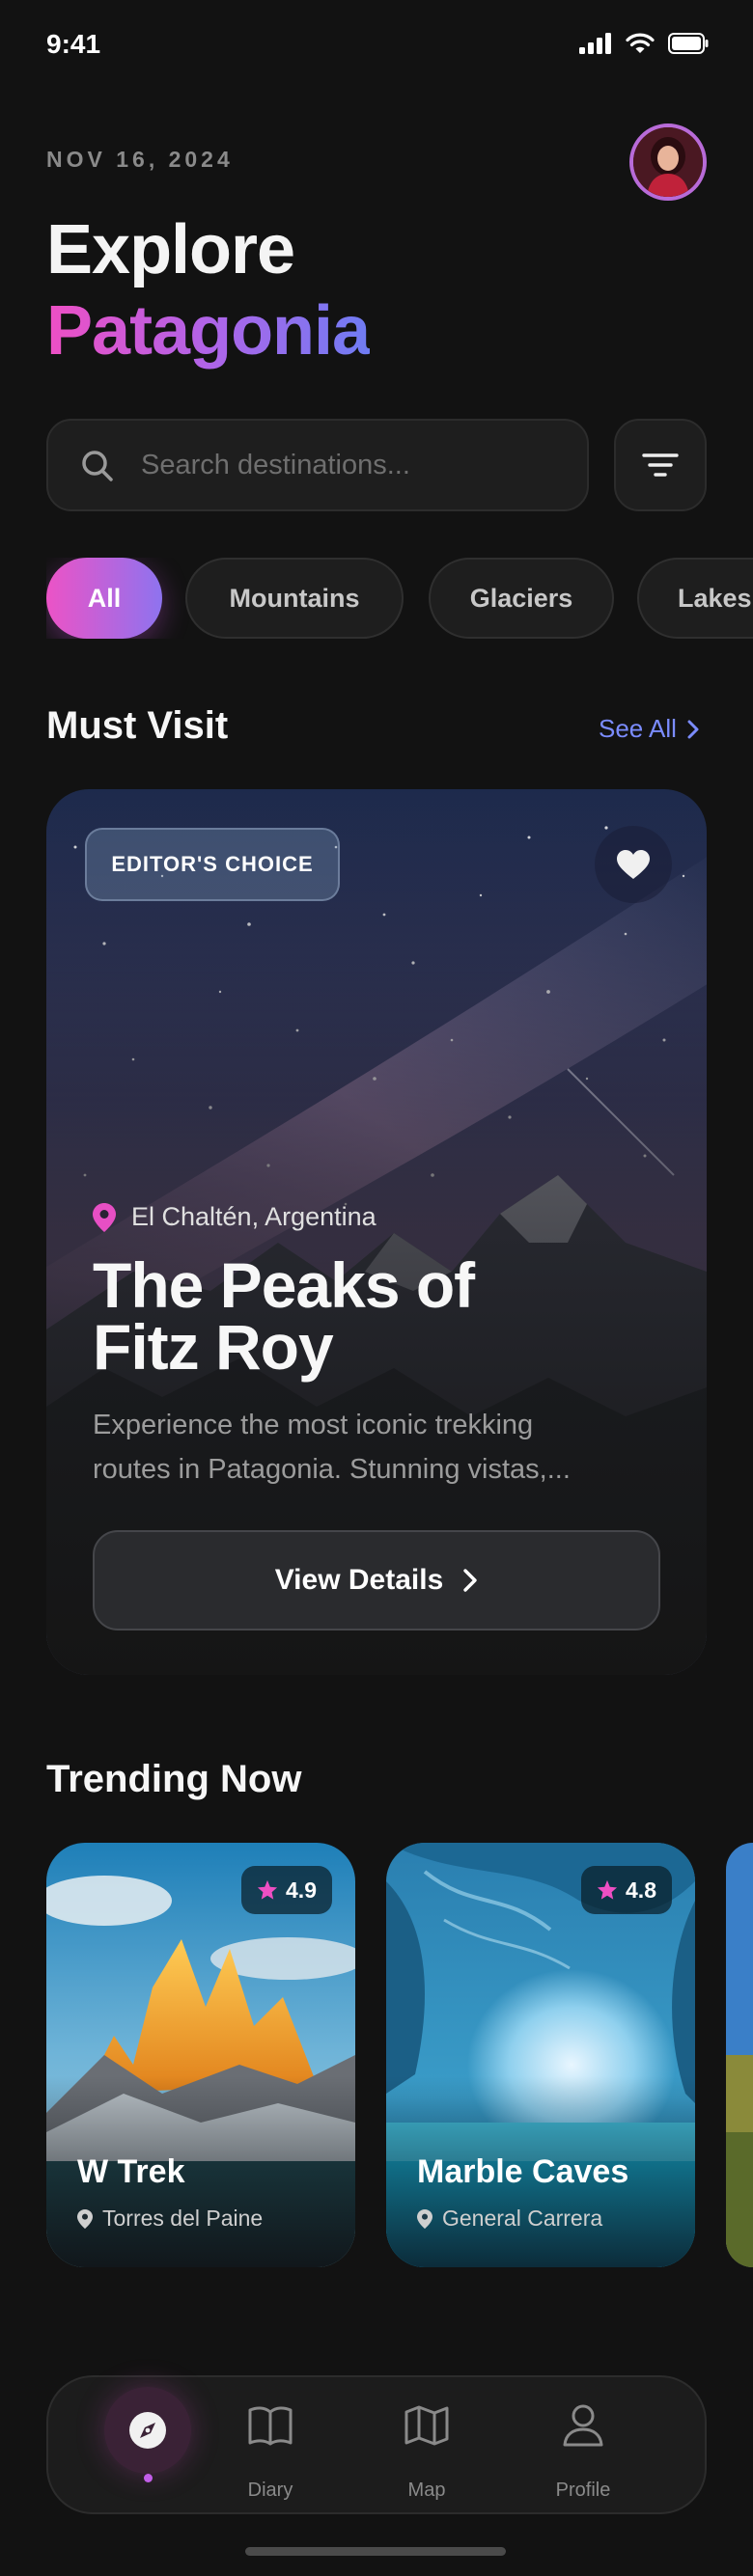 This screenshot has width=753, height=2576. I want to click on featured-title: The Peaks of Fitz Roy, so click(382, 1316).